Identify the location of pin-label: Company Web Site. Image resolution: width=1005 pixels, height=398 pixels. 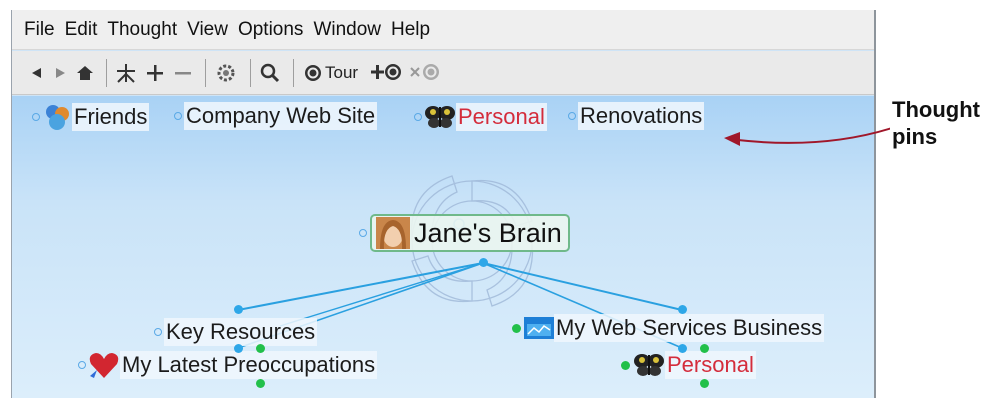
(281, 116).